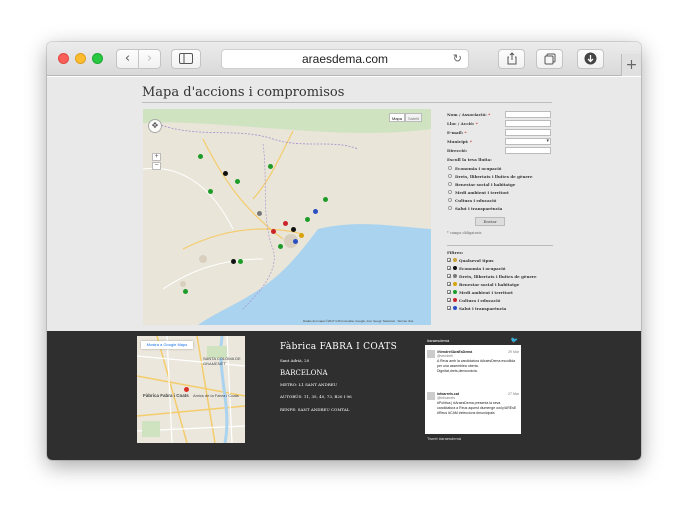 This screenshot has width=690, height=518. What do you see at coordinates (97, 58) in the screenshot?
I see `zoom-window-button` at bounding box center [97, 58].